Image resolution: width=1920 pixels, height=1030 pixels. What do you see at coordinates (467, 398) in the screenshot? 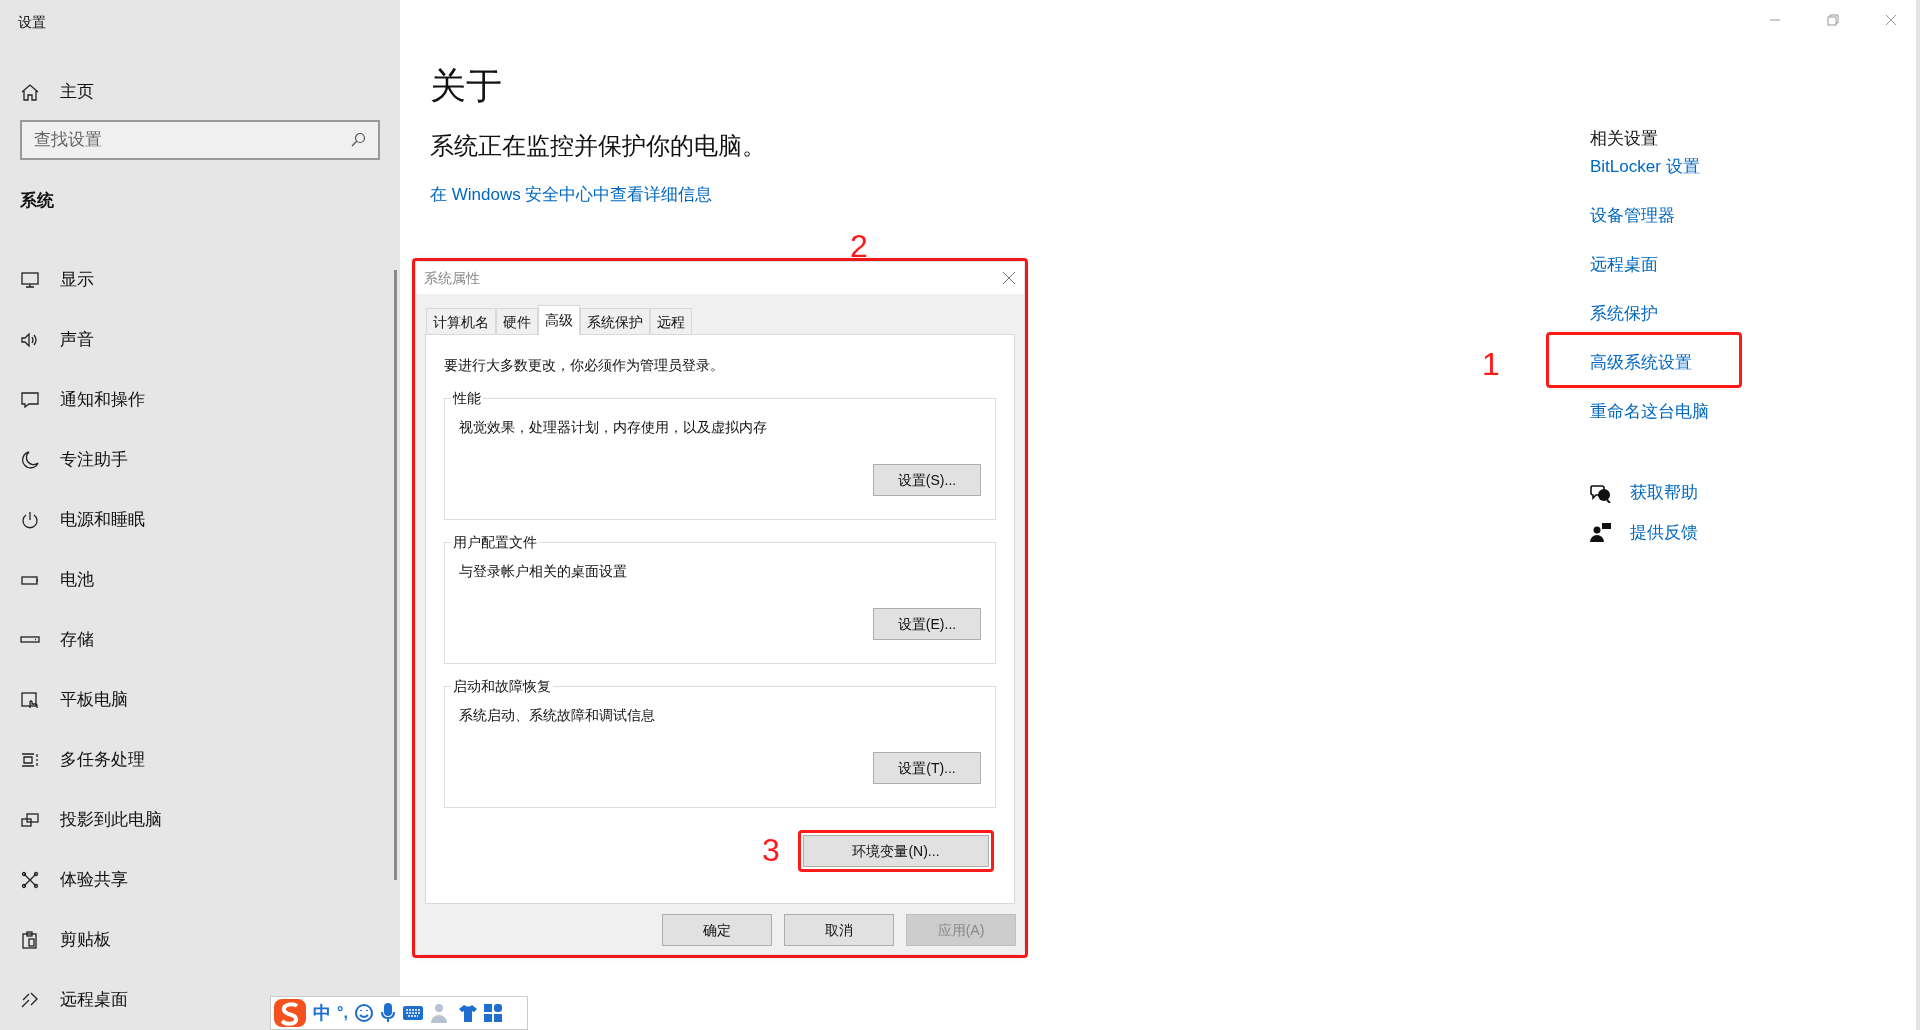
I see `group-title: 性能` at bounding box center [467, 398].